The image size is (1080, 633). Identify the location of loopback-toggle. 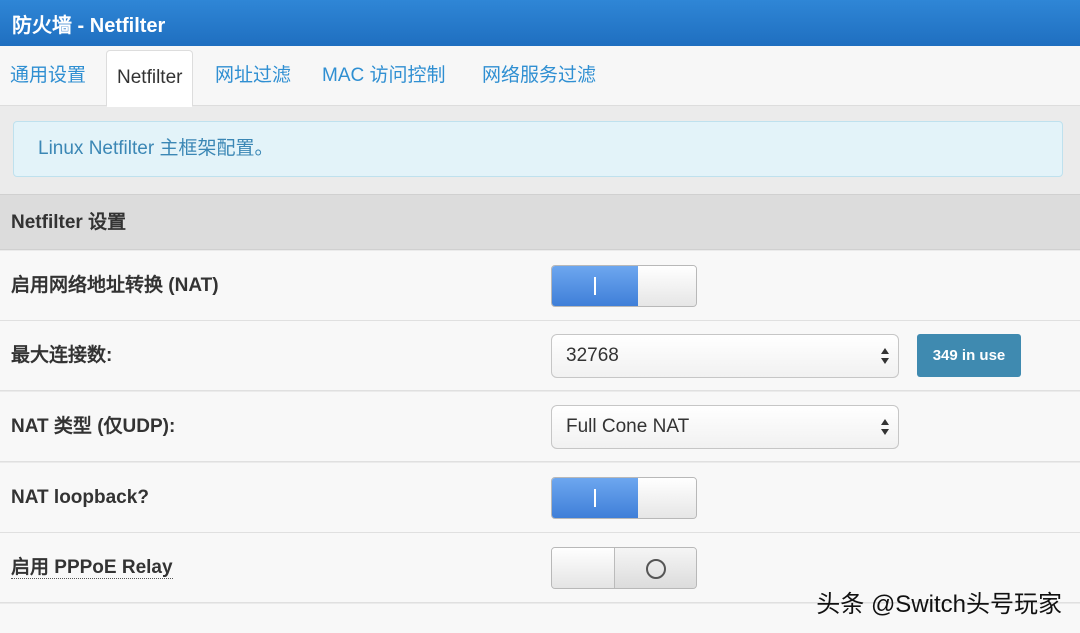
(624, 498).